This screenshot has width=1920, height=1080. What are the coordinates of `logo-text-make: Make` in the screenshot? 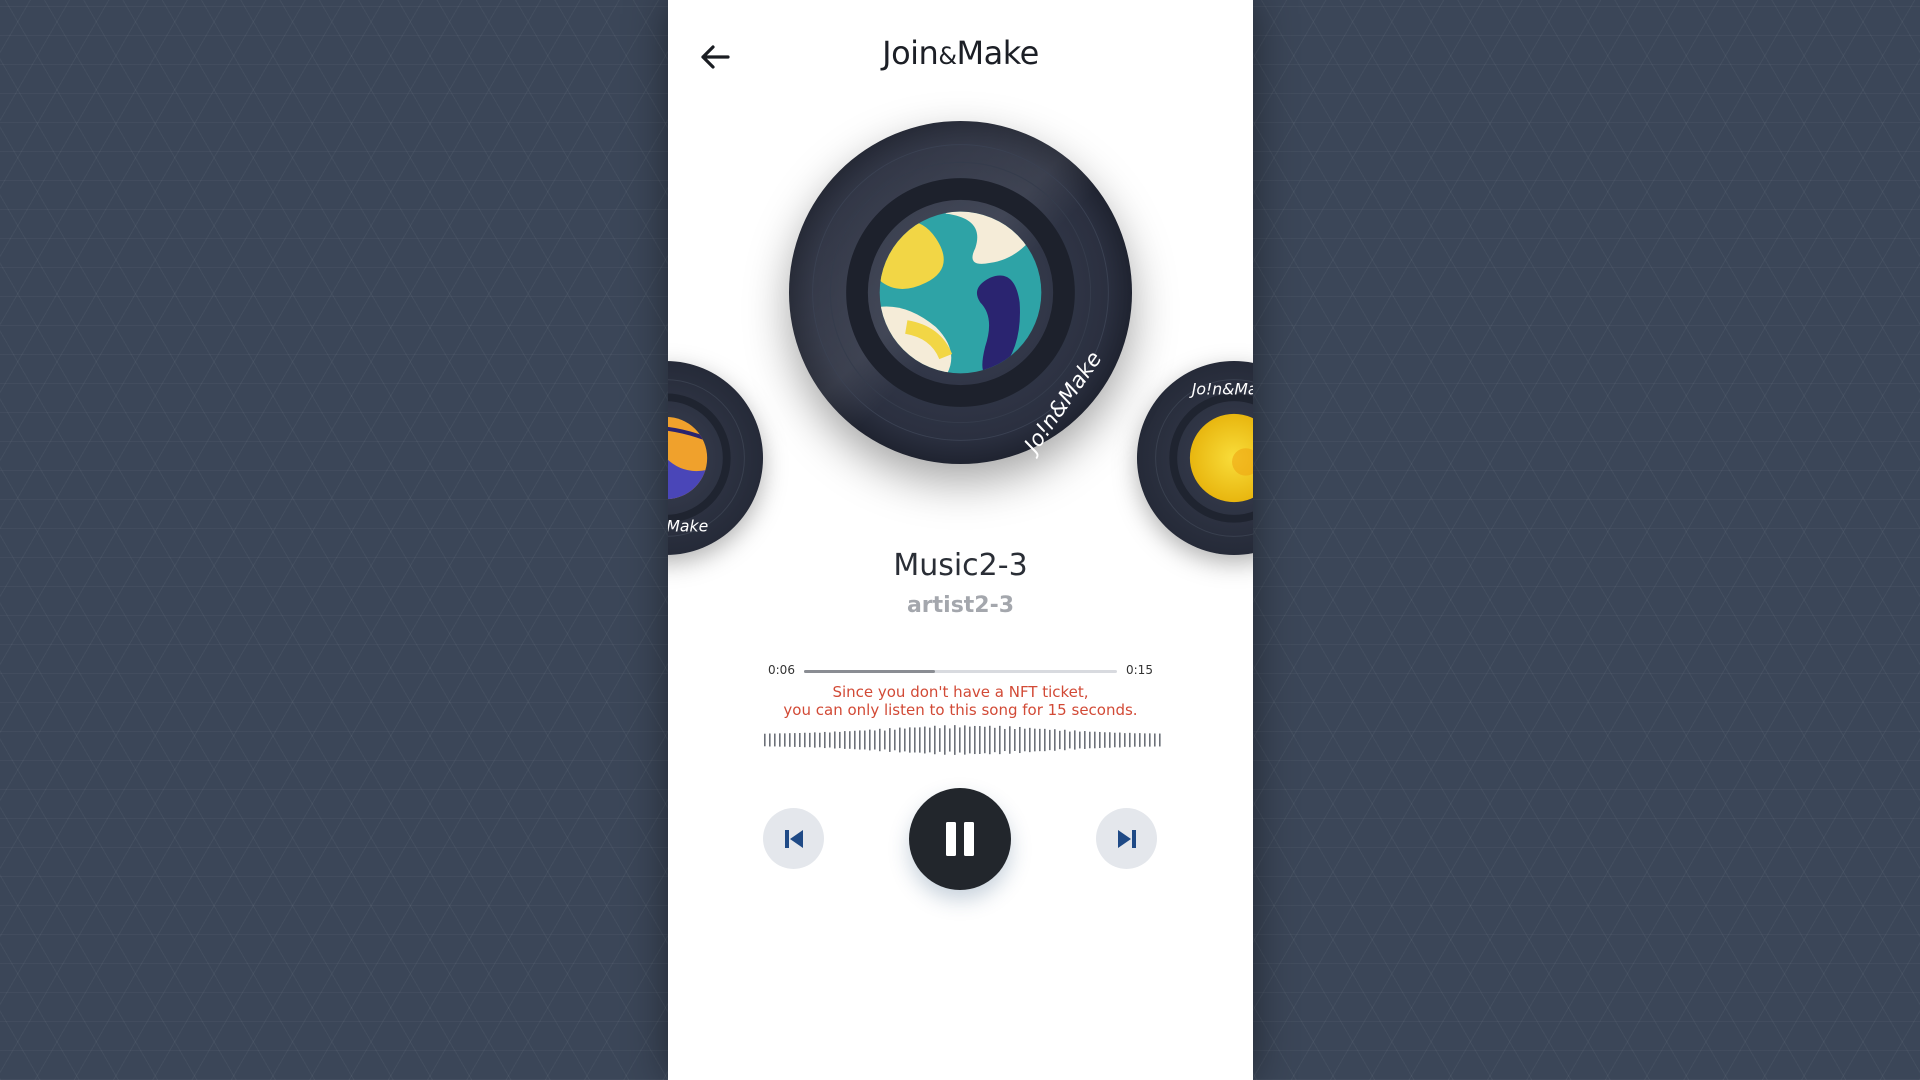 It's located at (998, 53).